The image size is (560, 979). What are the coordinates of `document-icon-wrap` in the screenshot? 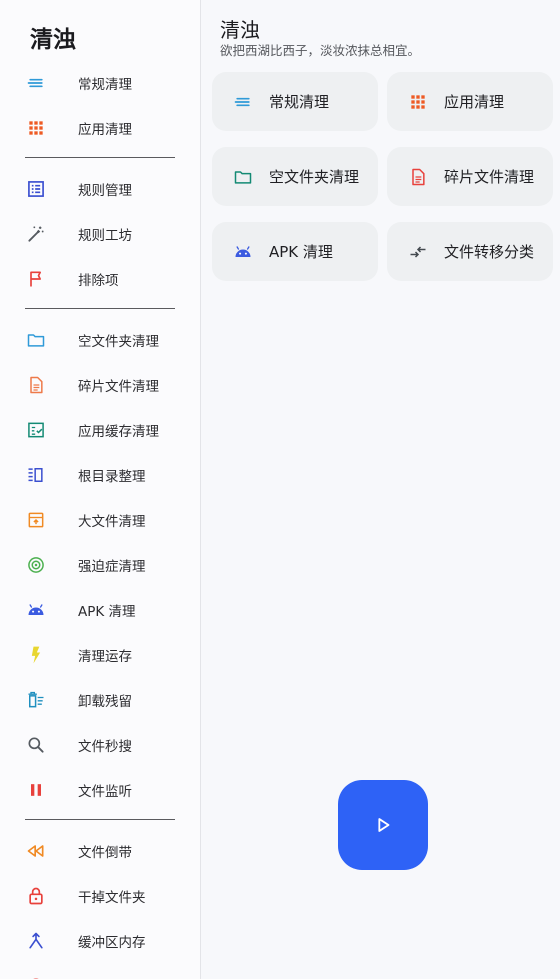 It's located at (418, 177).